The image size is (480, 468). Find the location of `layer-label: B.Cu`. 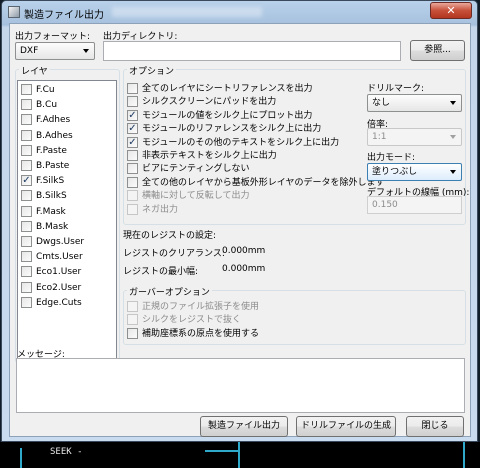

layer-label: B.Cu is located at coordinates (47, 105).